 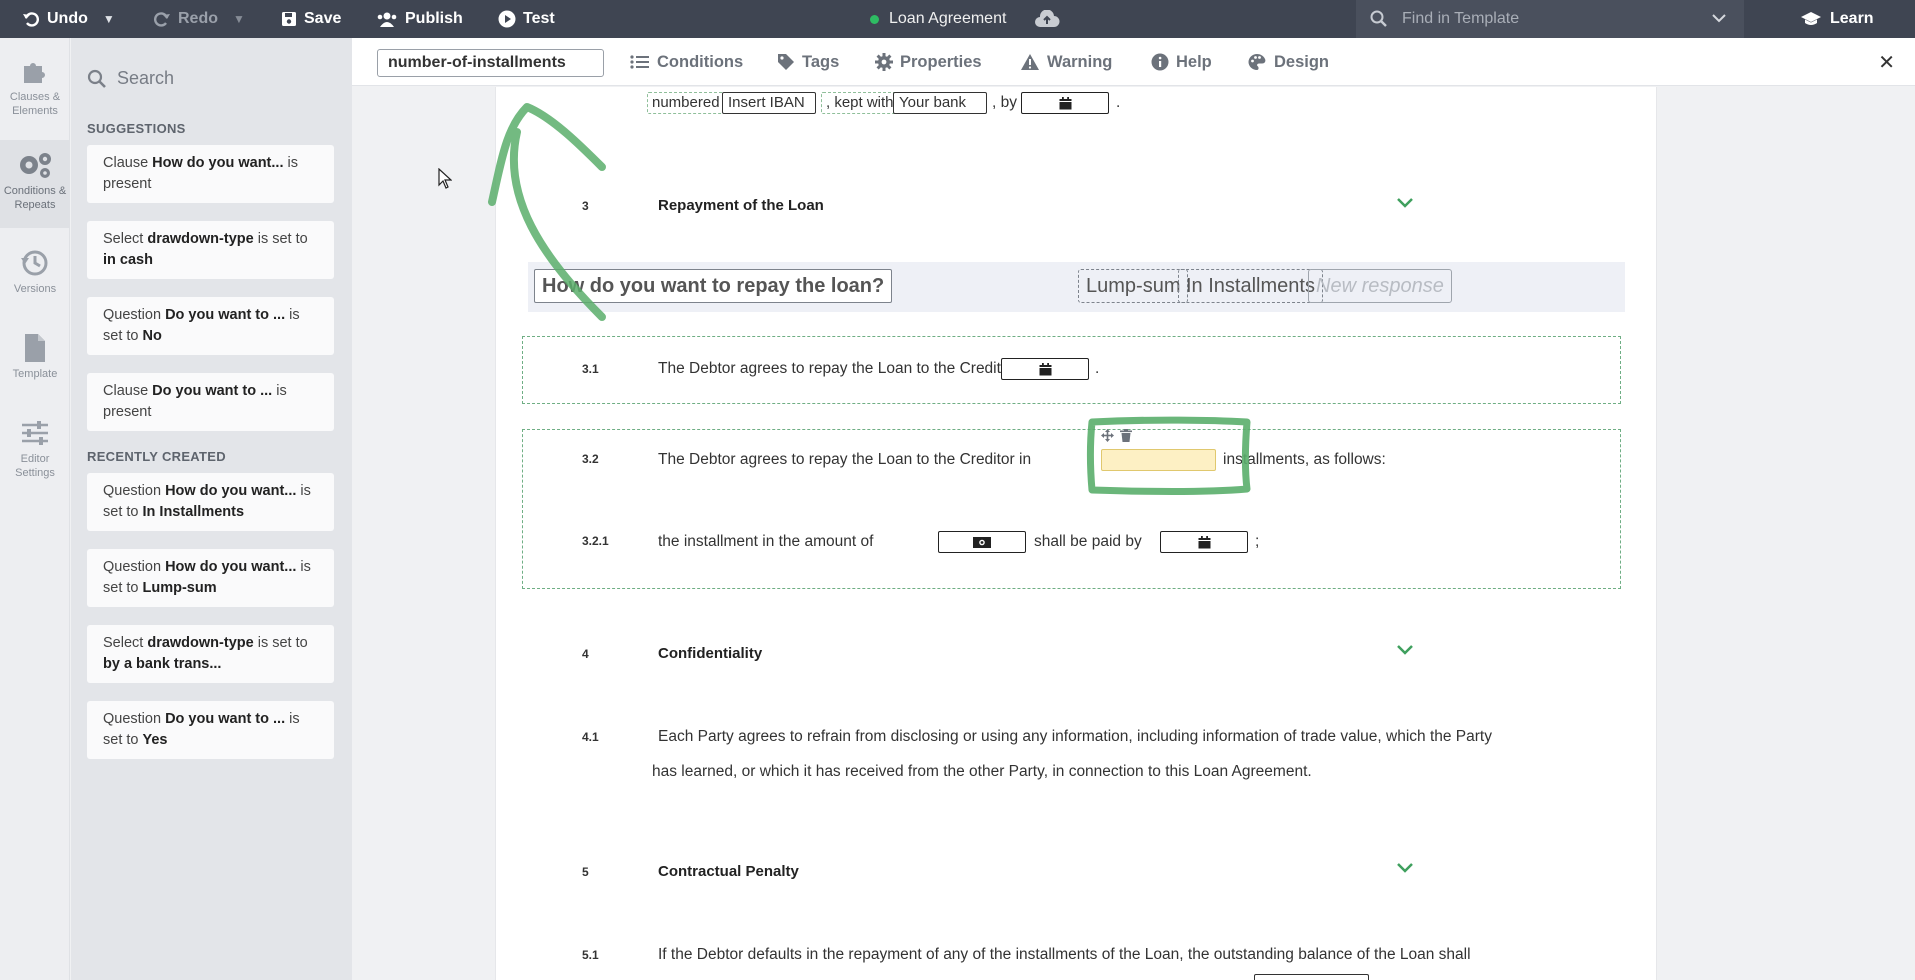 I want to click on redo-button: Redo ▼, so click(x=199, y=19).